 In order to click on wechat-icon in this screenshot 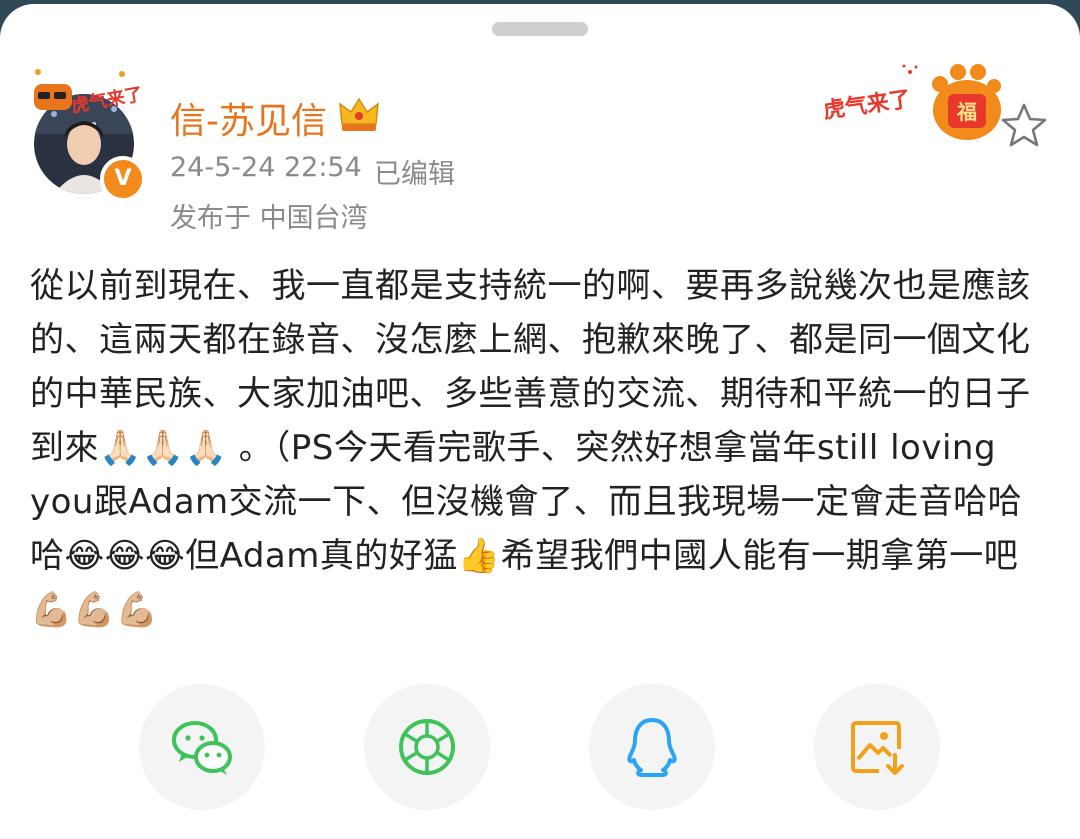, I will do `click(202, 748)`.